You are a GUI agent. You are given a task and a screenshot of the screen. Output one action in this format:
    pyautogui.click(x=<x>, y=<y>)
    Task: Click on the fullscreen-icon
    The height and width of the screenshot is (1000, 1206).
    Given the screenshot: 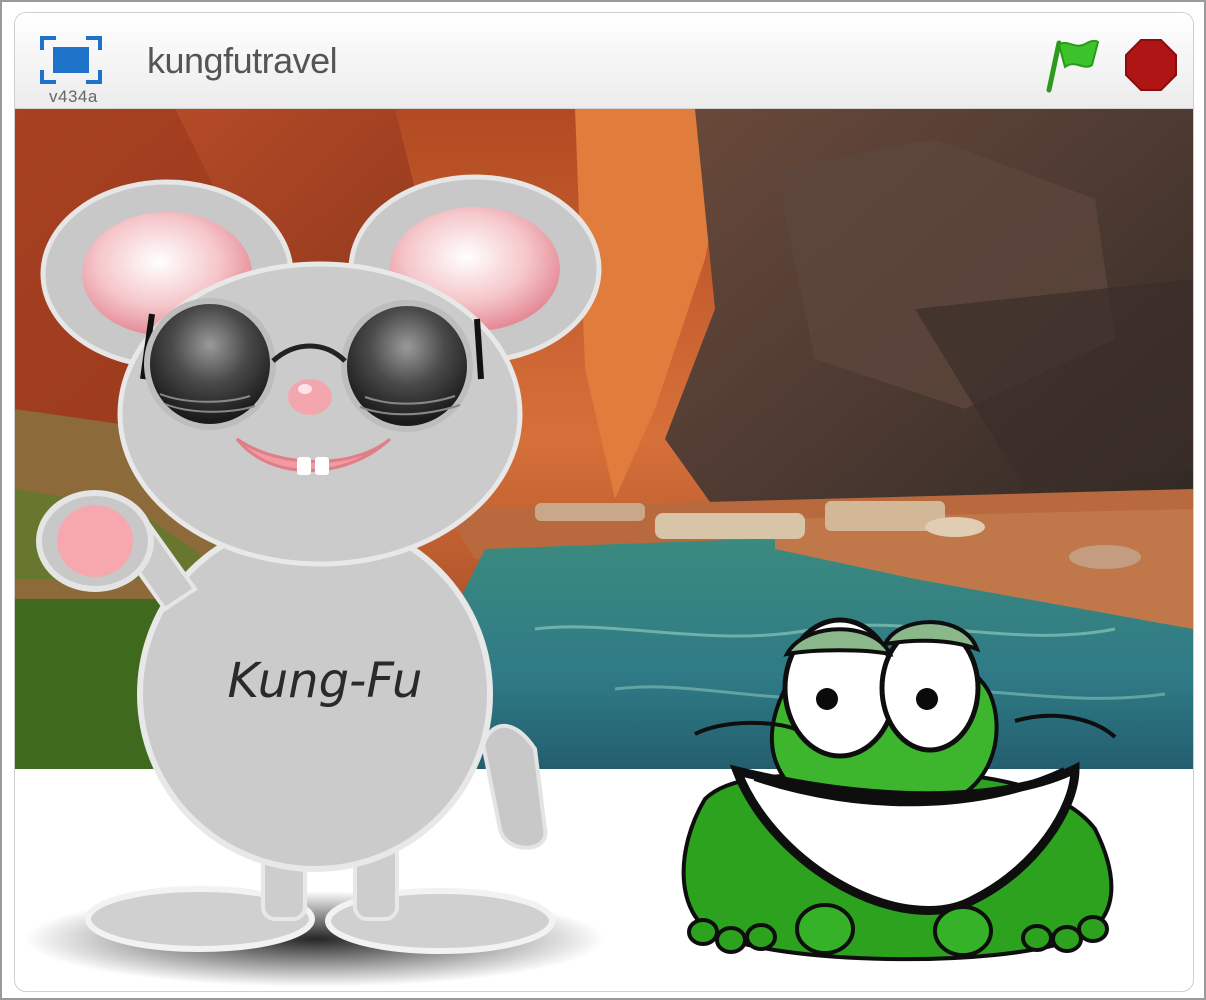 What is the action you would take?
    pyautogui.click(x=71, y=60)
    